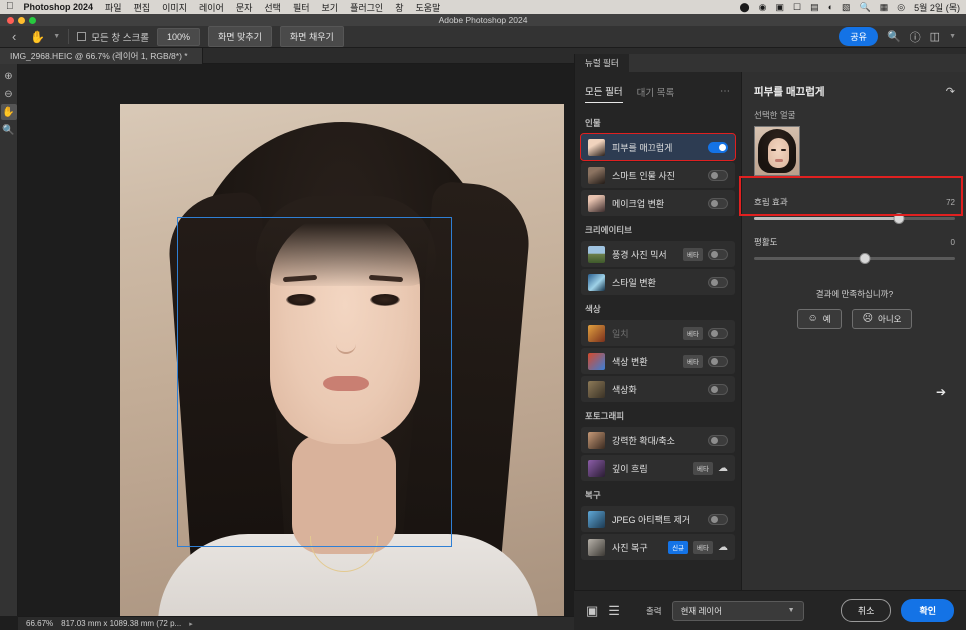  I want to click on scroll-all-windows-checkbox: 모든 창 스크롤, so click(113, 37).